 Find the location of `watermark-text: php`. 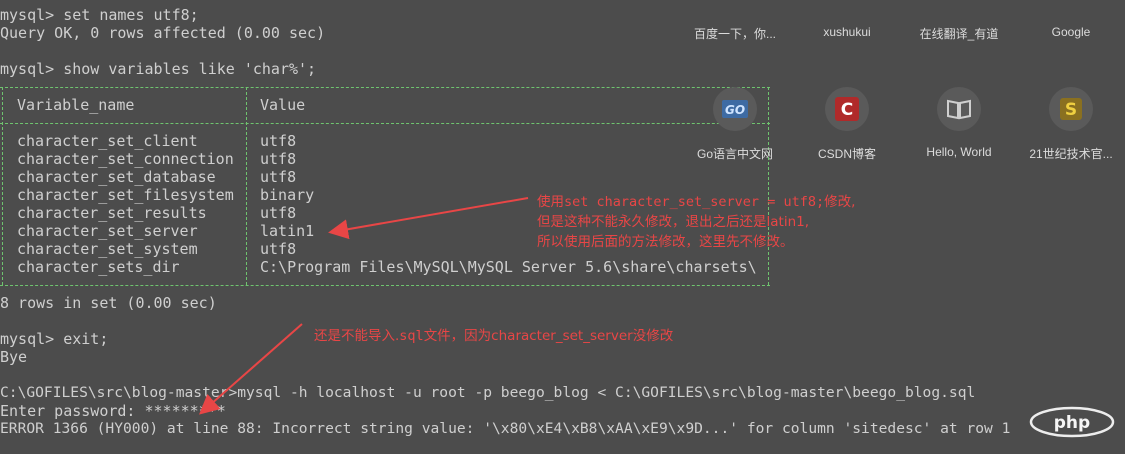

watermark-text: php is located at coordinates (1072, 423).